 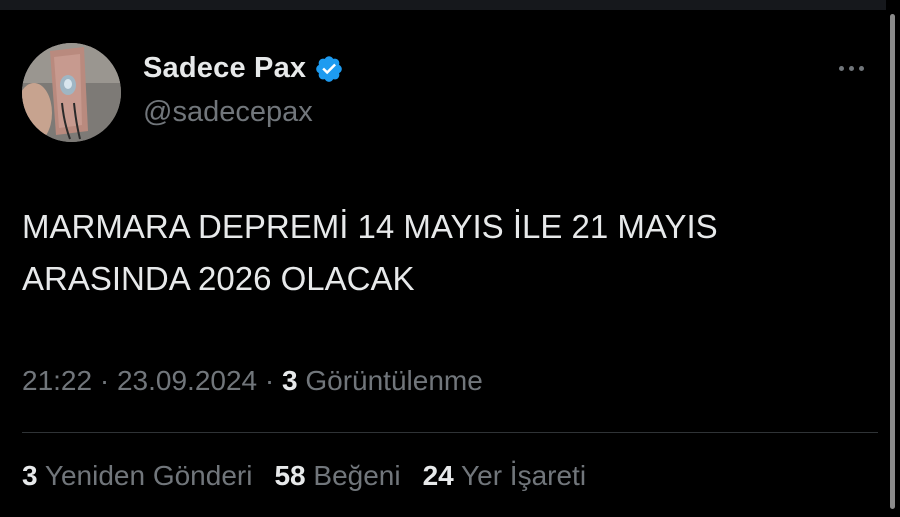 What do you see at coordinates (892, 261) in the screenshot?
I see `scrollbar-thumb` at bounding box center [892, 261].